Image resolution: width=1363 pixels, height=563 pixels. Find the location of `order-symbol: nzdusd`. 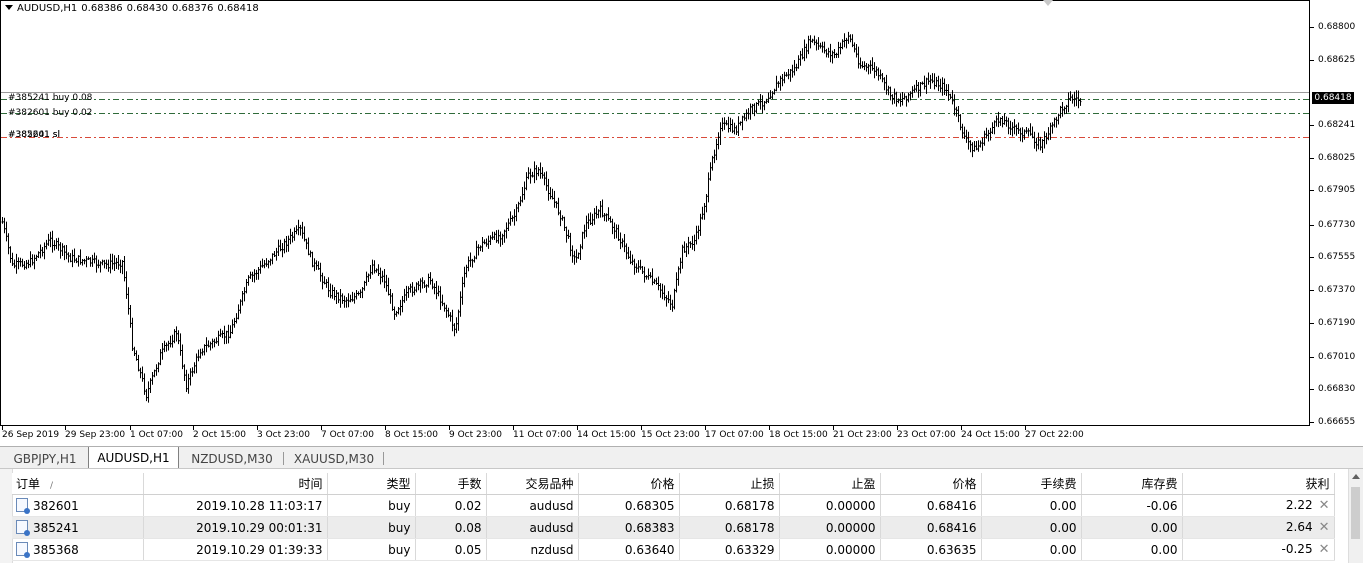

order-symbol: nzdusd is located at coordinates (532, 549).